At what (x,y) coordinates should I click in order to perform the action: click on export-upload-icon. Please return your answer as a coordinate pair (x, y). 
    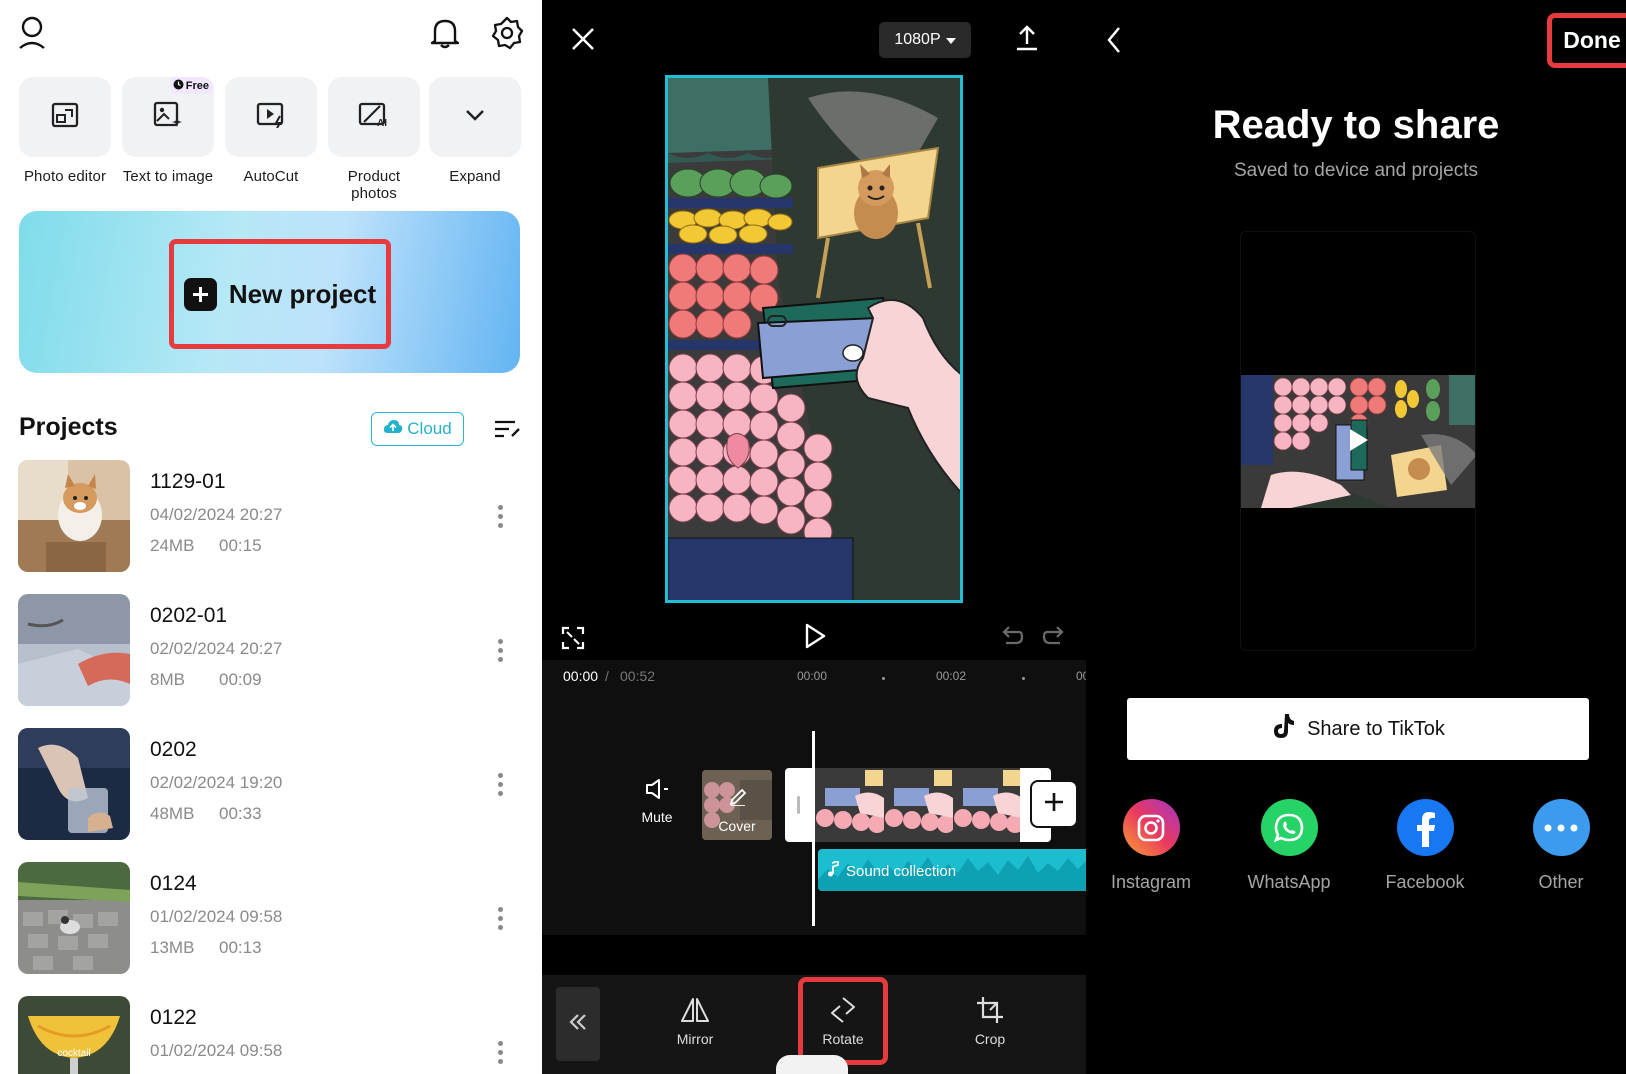
    Looking at the image, I should click on (1027, 40).